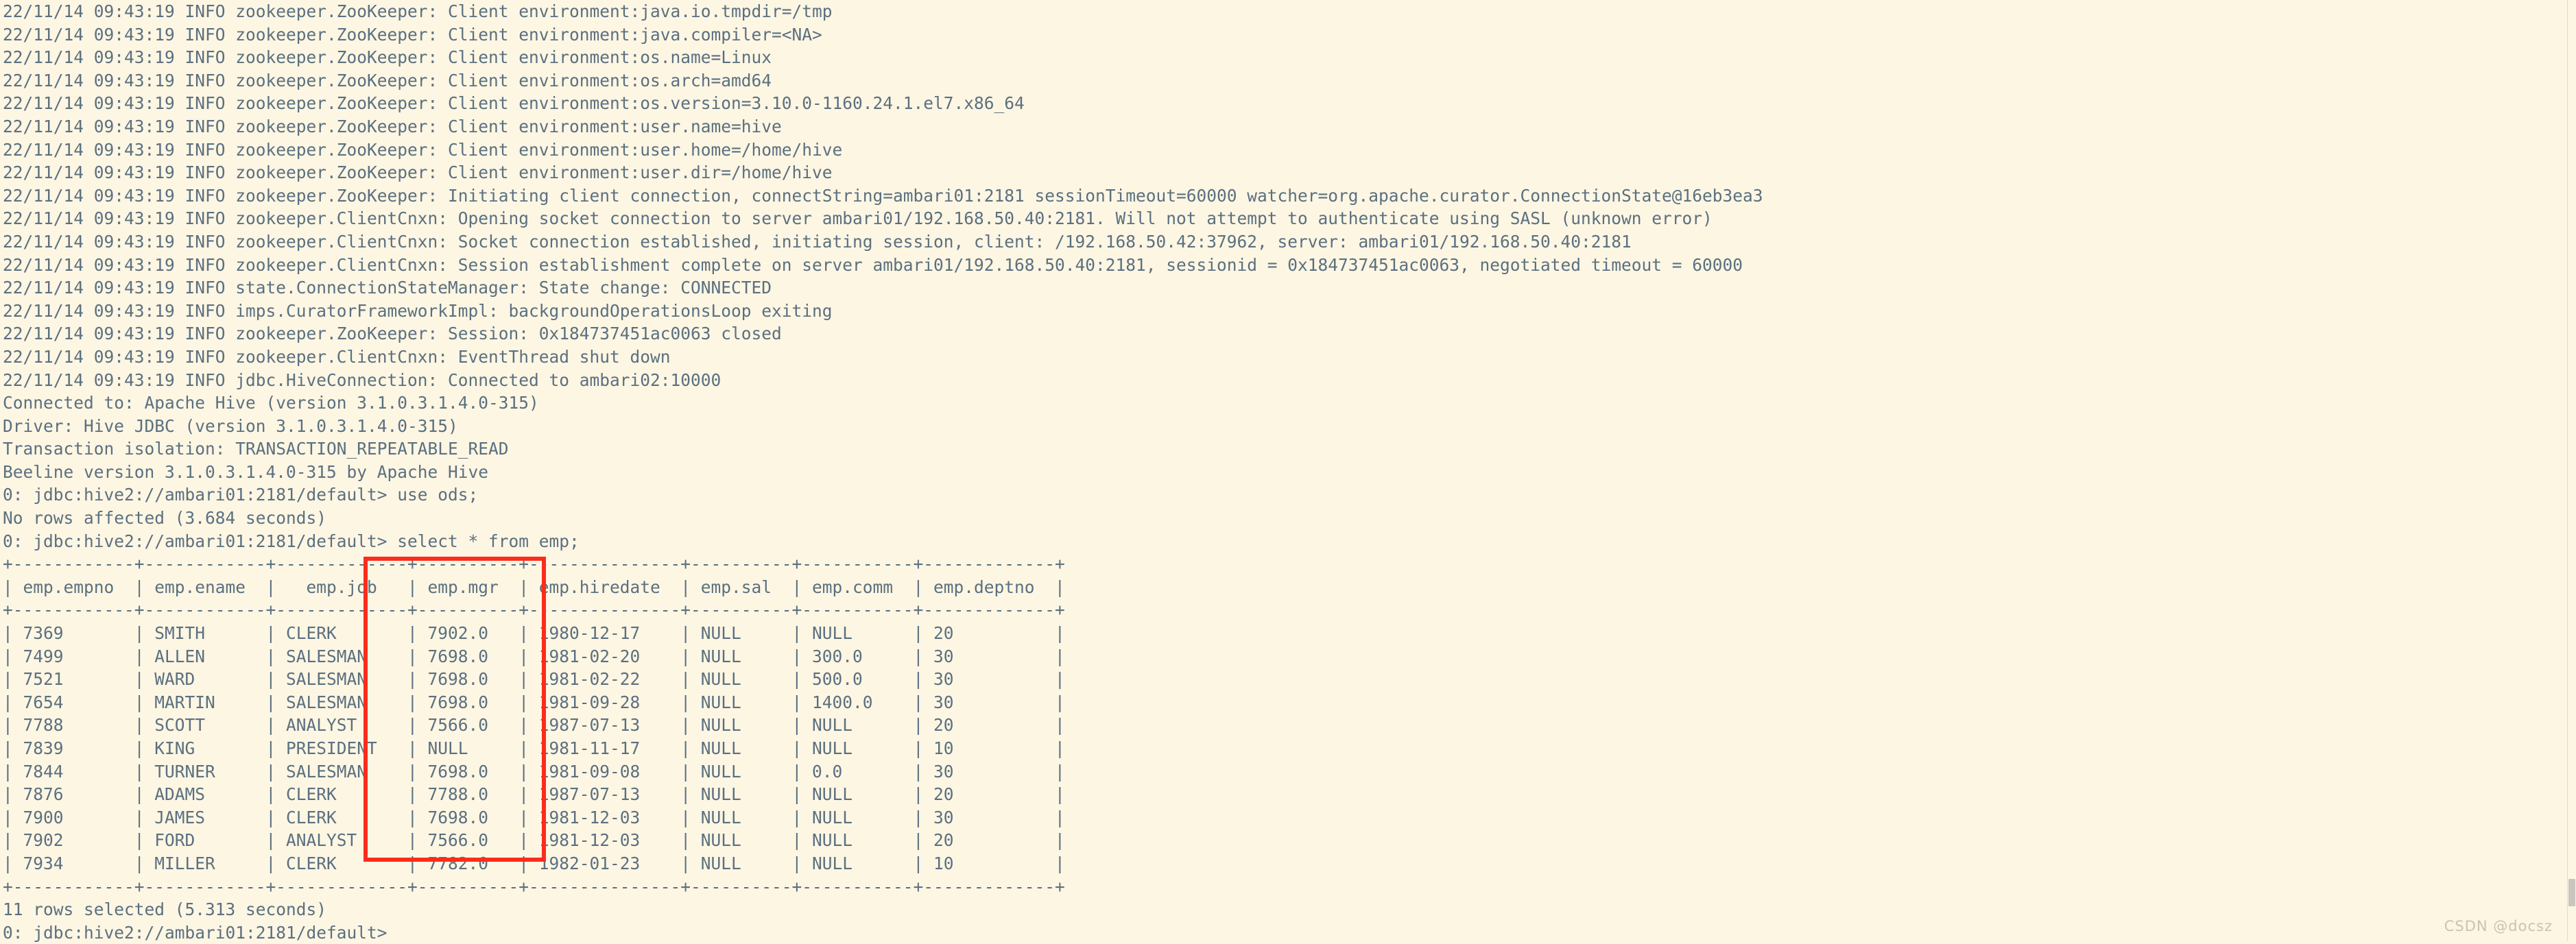 Image resolution: width=2576 pixels, height=944 pixels. I want to click on terminal-line: 0: jdbc:hive2://ambari01:2181/default>, so click(195, 932).